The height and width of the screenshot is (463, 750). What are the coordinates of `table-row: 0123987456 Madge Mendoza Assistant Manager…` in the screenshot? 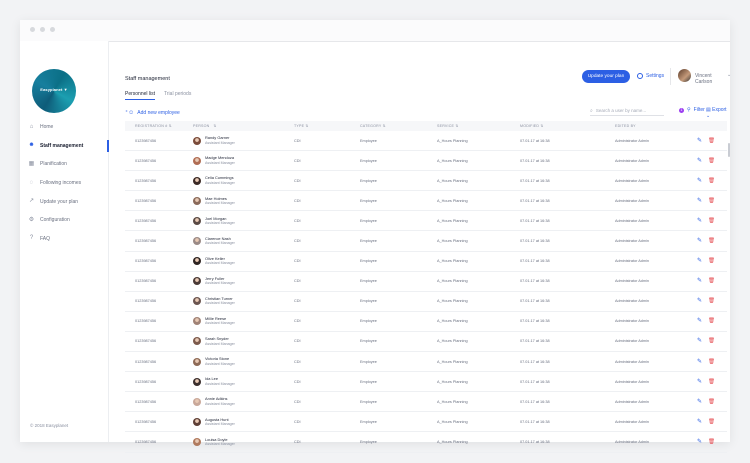 It's located at (426, 161).